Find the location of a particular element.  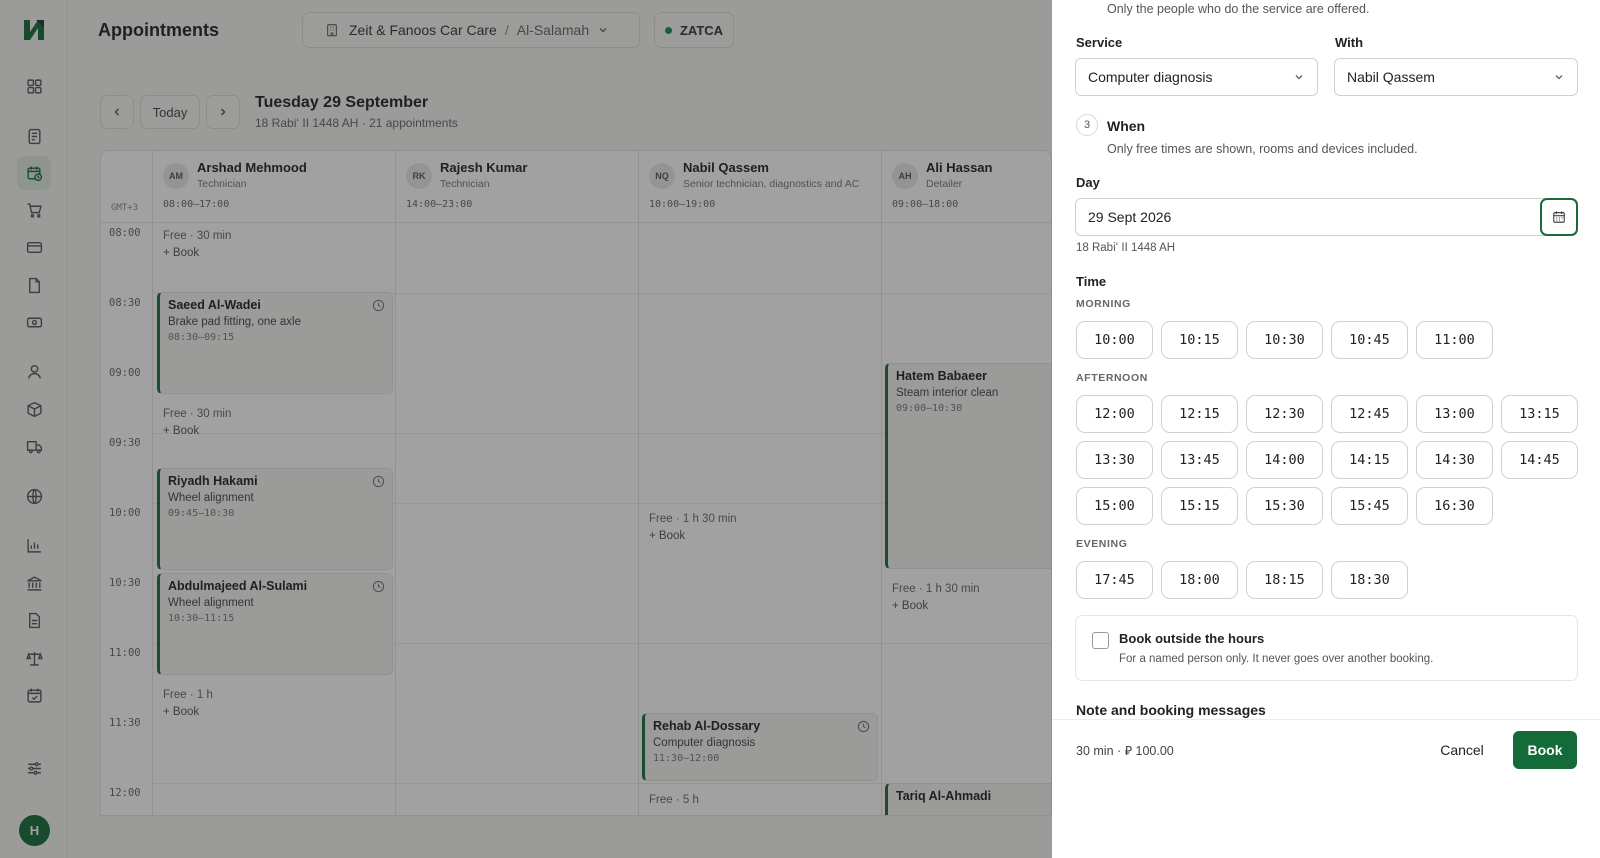

service-select: Computer diagnosis is located at coordinates (1196, 77).